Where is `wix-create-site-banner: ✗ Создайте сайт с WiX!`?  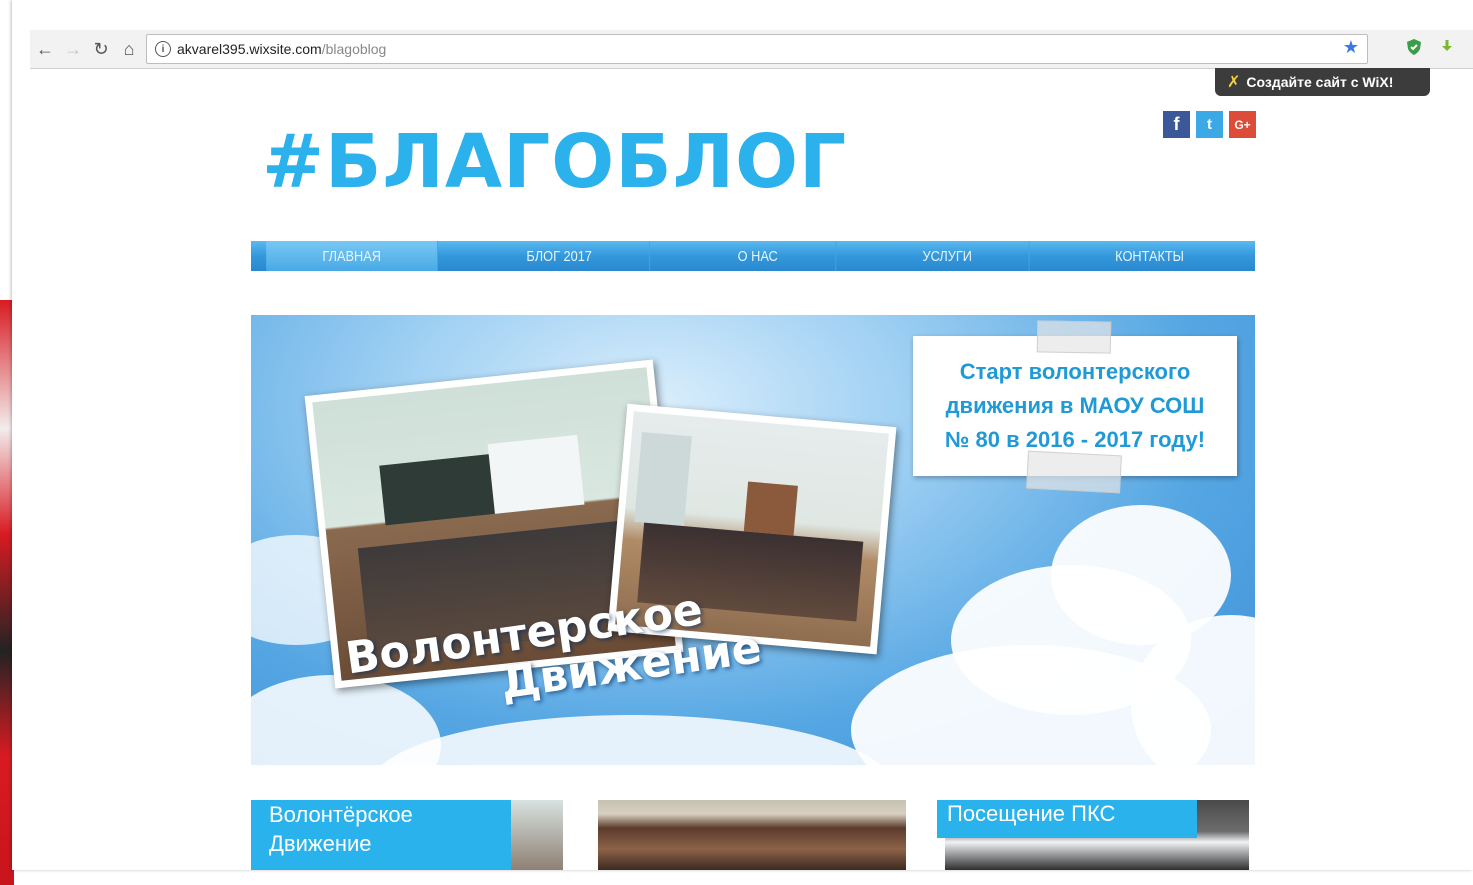 wix-create-site-banner: ✗ Создайте сайт с WiX! is located at coordinates (1322, 82).